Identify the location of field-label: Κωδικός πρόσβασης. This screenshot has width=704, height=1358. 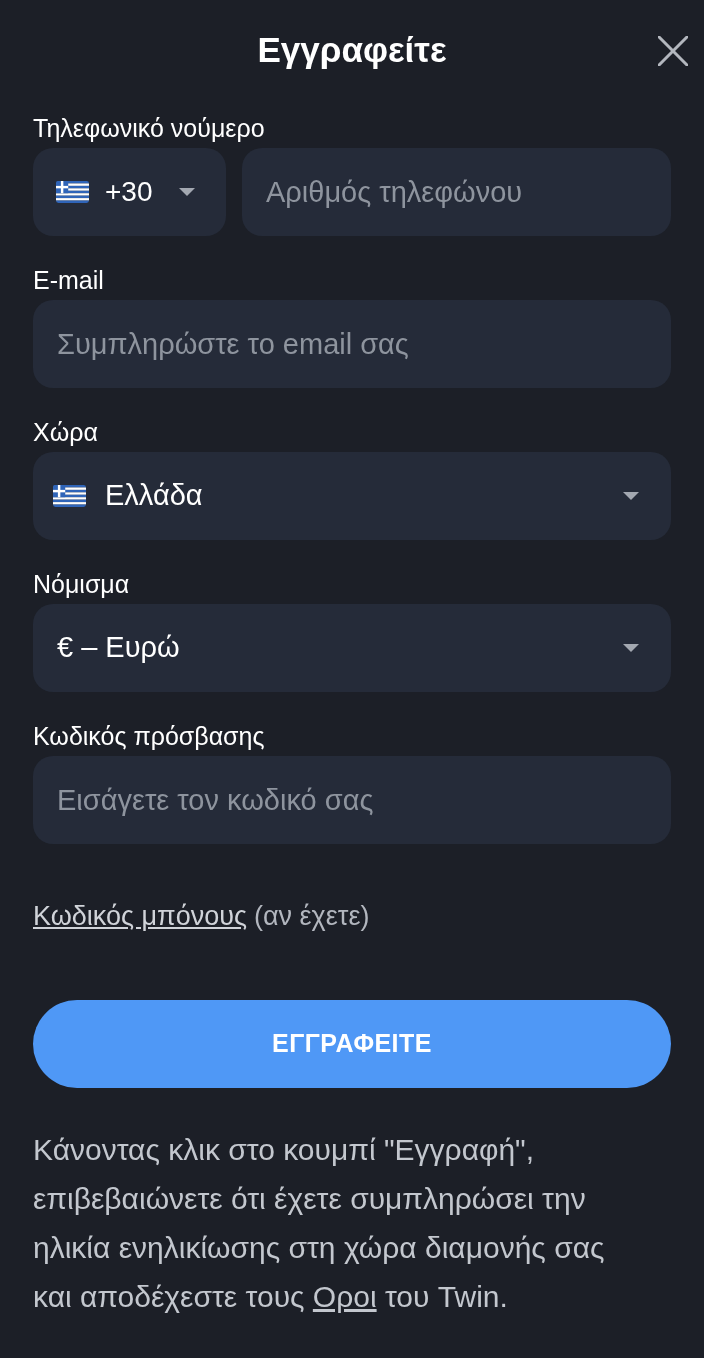
(149, 736).